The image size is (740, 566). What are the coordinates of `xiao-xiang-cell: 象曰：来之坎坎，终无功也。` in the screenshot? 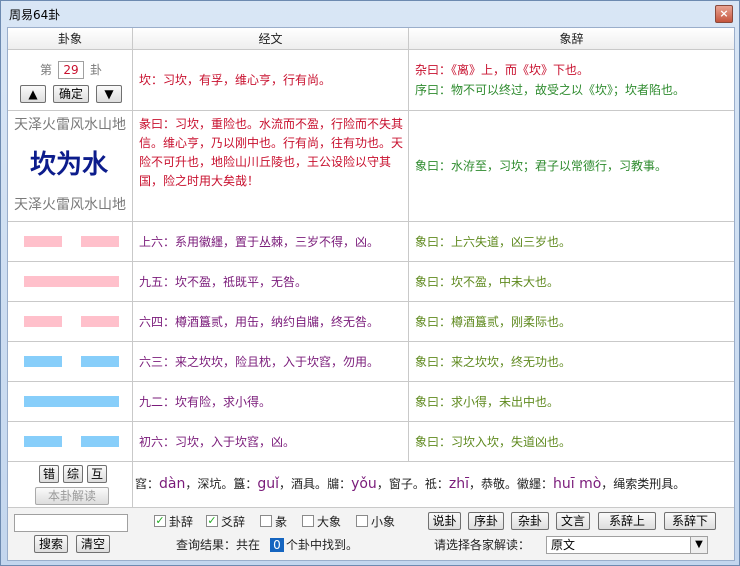 It's located at (571, 362).